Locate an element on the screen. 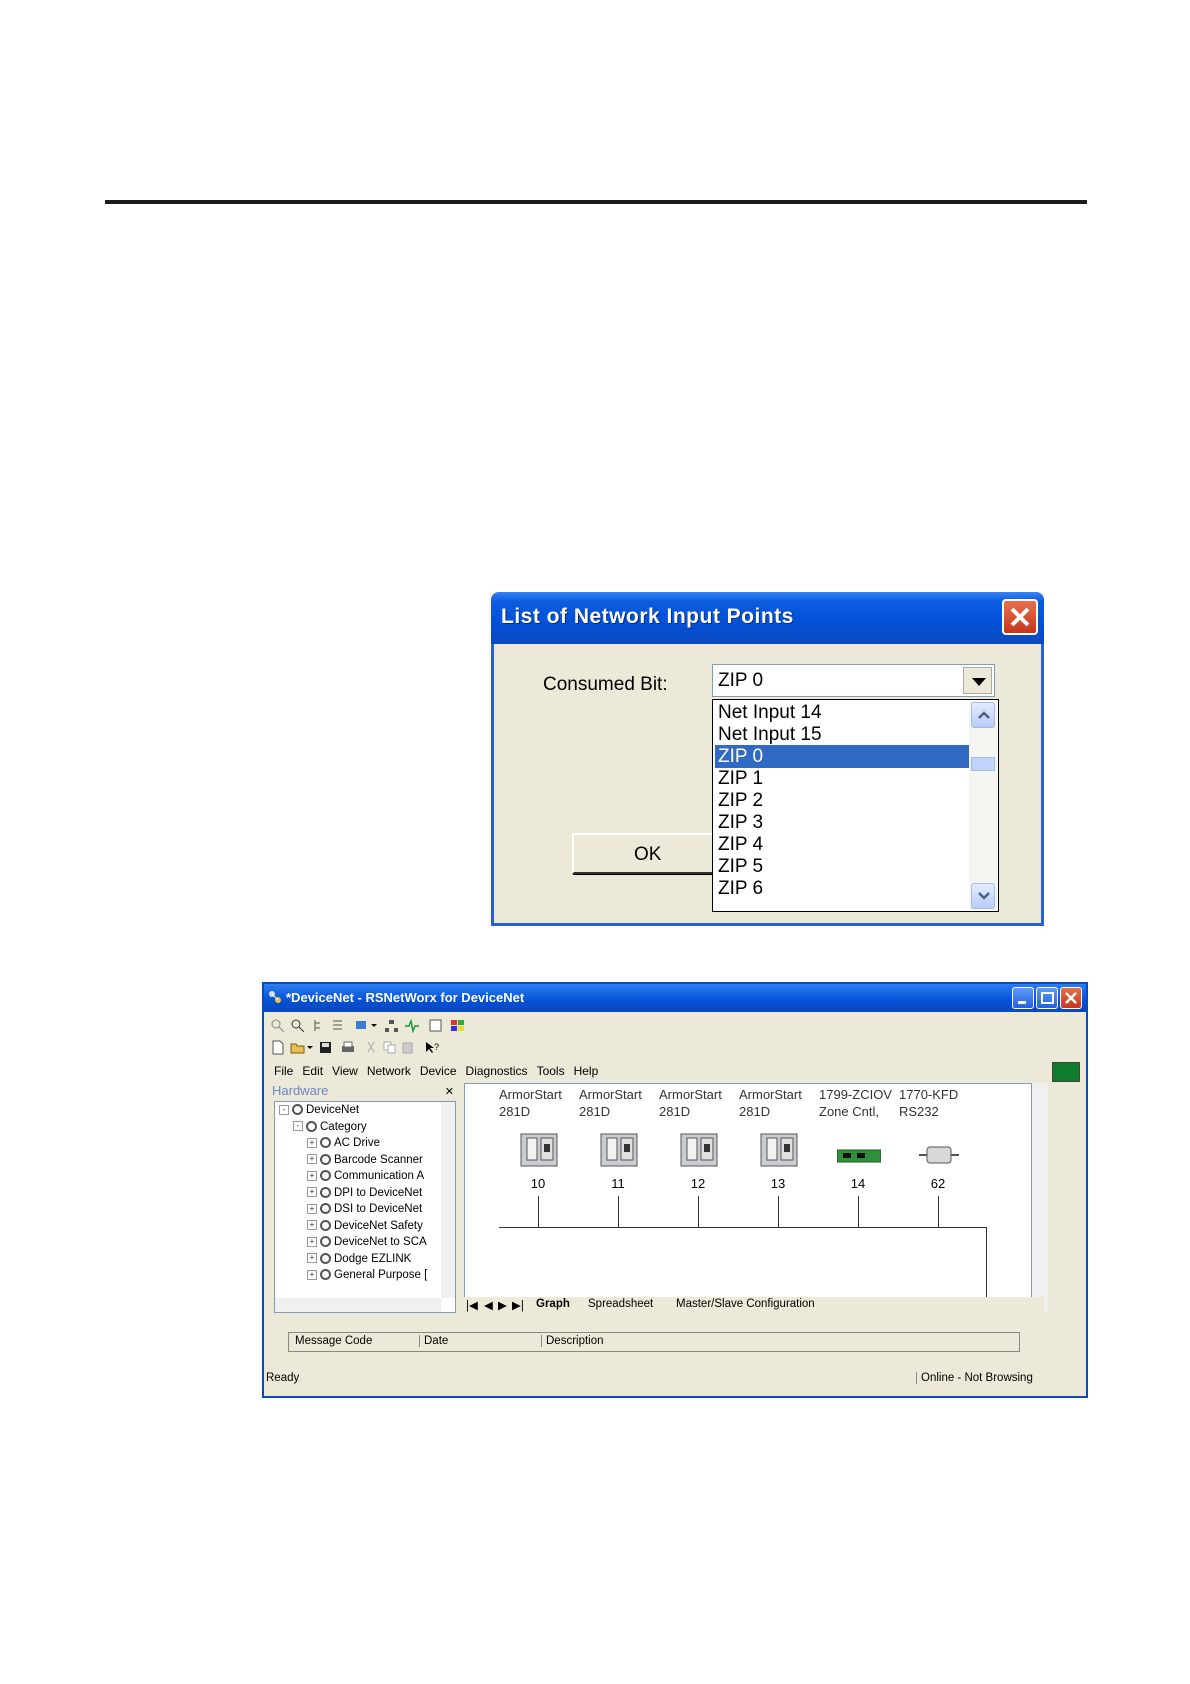  message-column-description: Description is located at coordinates (572, 1341).